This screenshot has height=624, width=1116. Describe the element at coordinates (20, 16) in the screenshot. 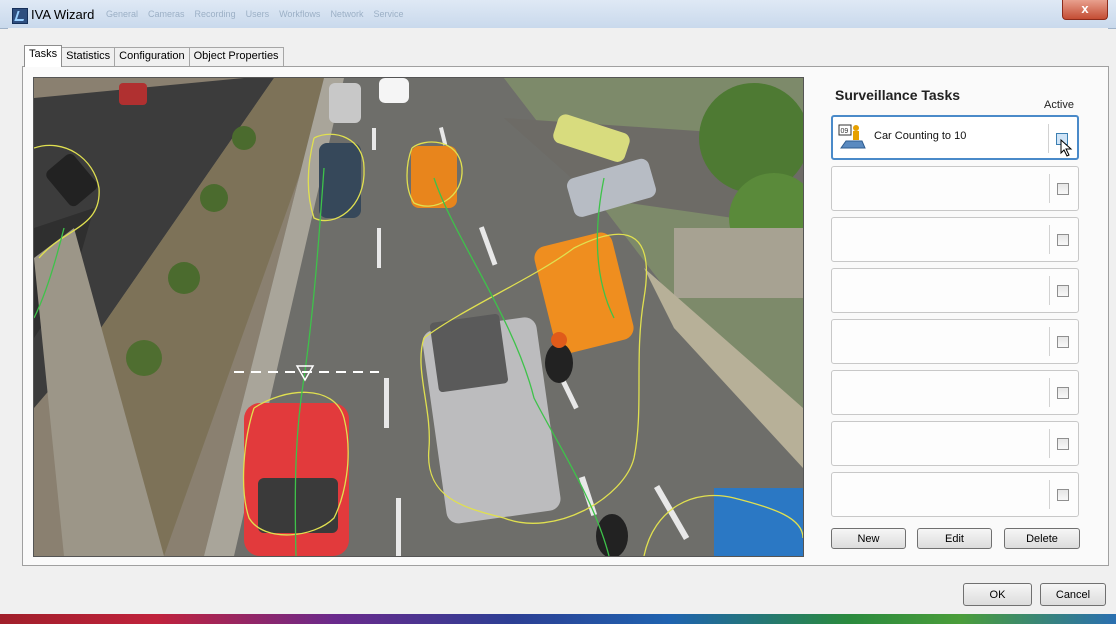

I see `app-icon` at that location.